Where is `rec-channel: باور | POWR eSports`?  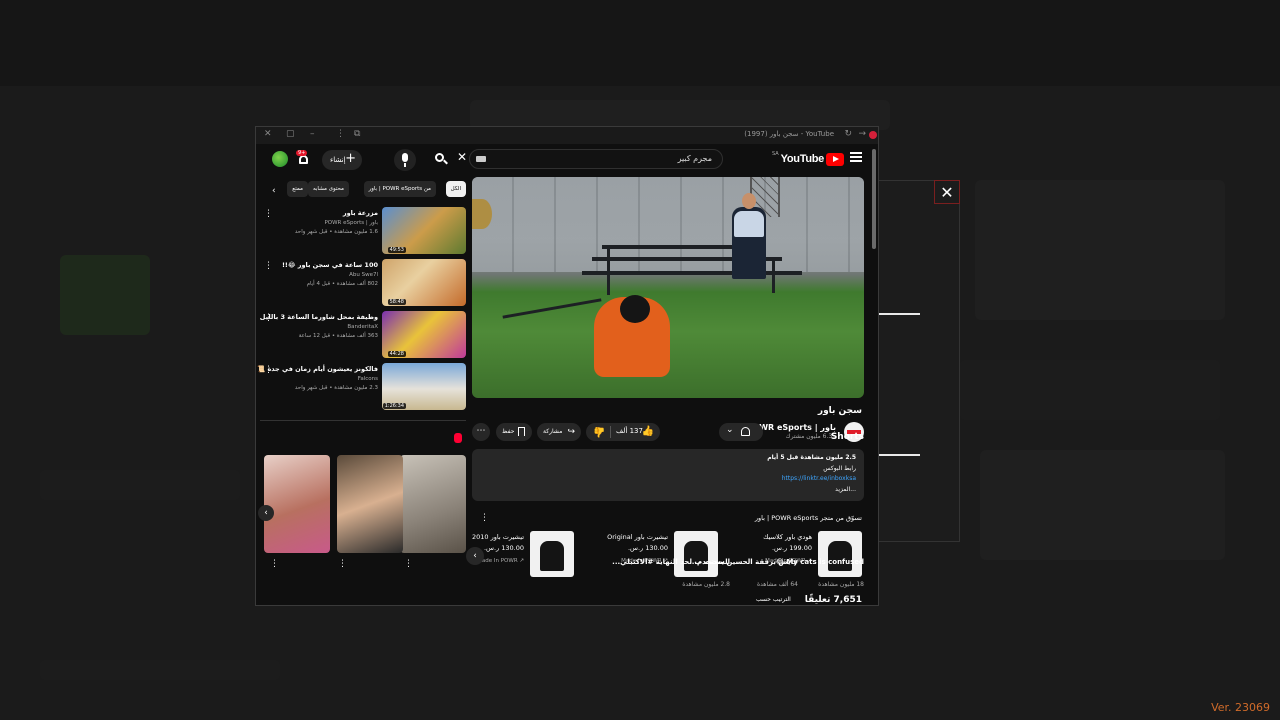 rec-channel: باور | POWR eSports is located at coordinates (351, 223).